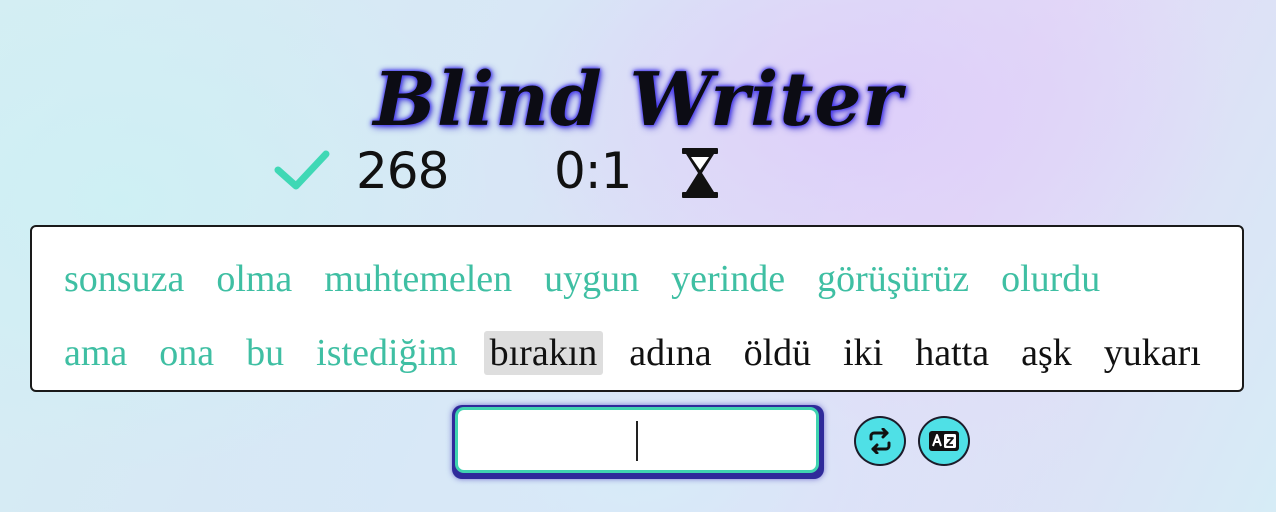  What do you see at coordinates (1046, 353) in the screenshot?
I see `word-pending: aşk` at bounding box center [1046, 353].